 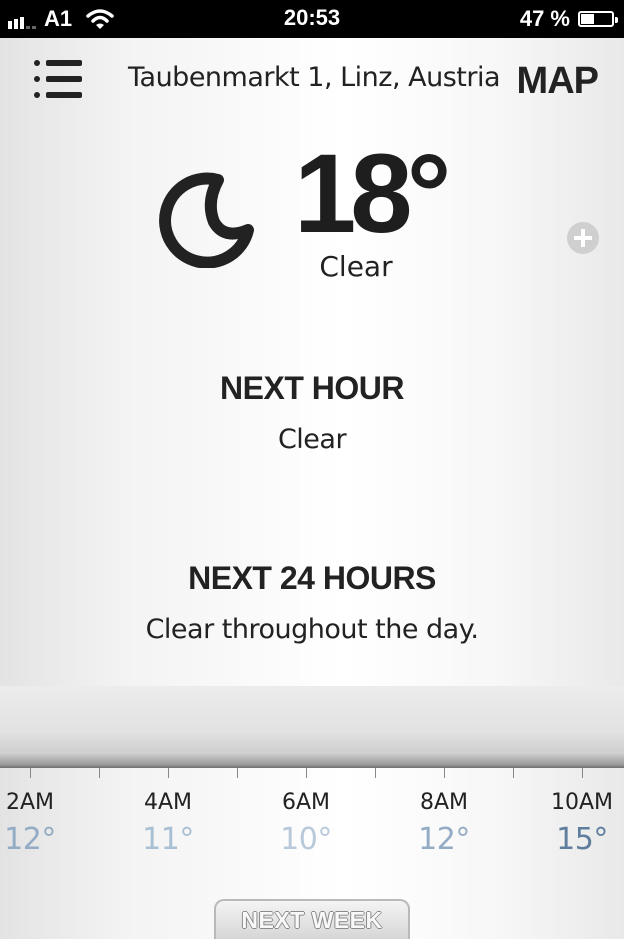 What do you see at coordinates (168, 839) in the screenshot?
I see `hour-temp-4am: 11°` at bounding box center [168, 839].